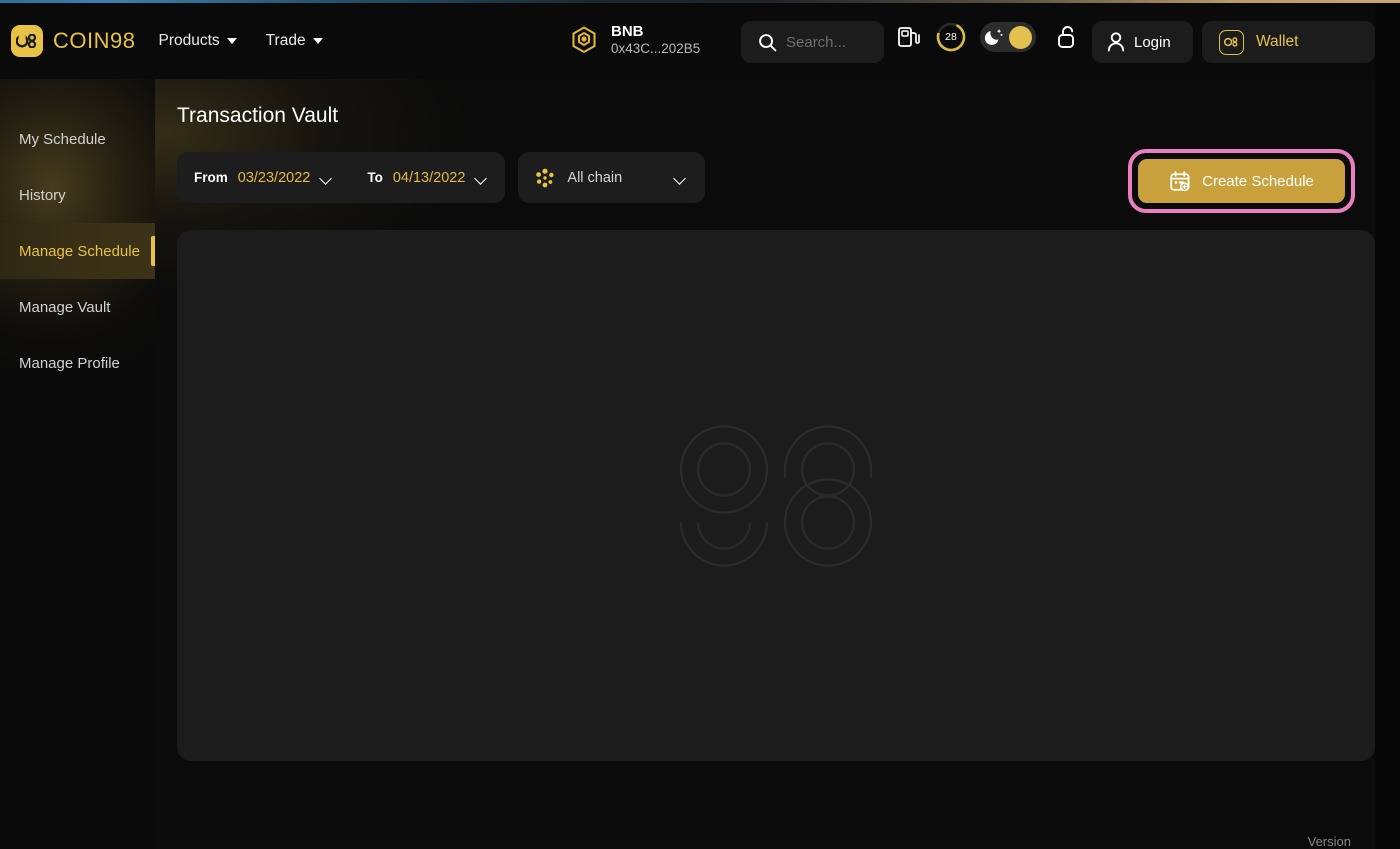  What do you see at coordinates (1116, 42) in the screenshot?
I see `user-icon` at bounding box center [1116, 42].